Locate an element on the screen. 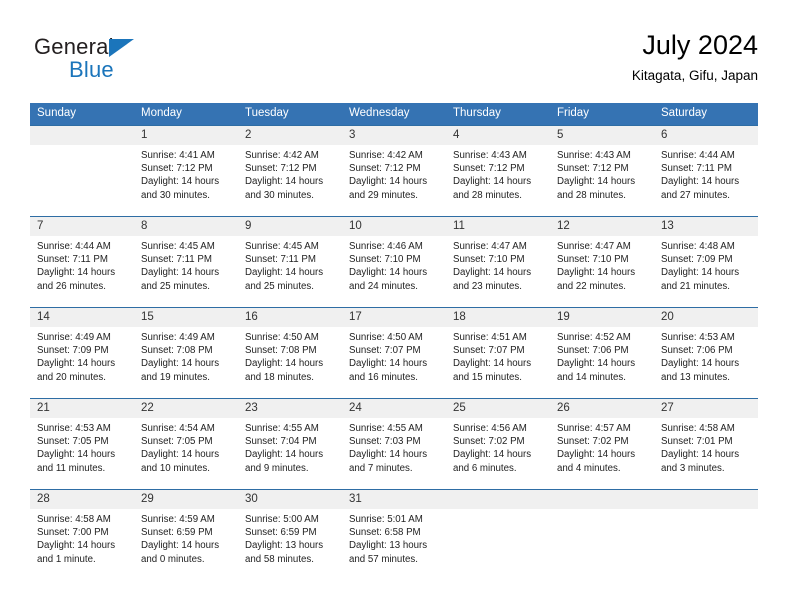  daylight-text-line2: and 0 minutes. is located at coordinates (173, 559).